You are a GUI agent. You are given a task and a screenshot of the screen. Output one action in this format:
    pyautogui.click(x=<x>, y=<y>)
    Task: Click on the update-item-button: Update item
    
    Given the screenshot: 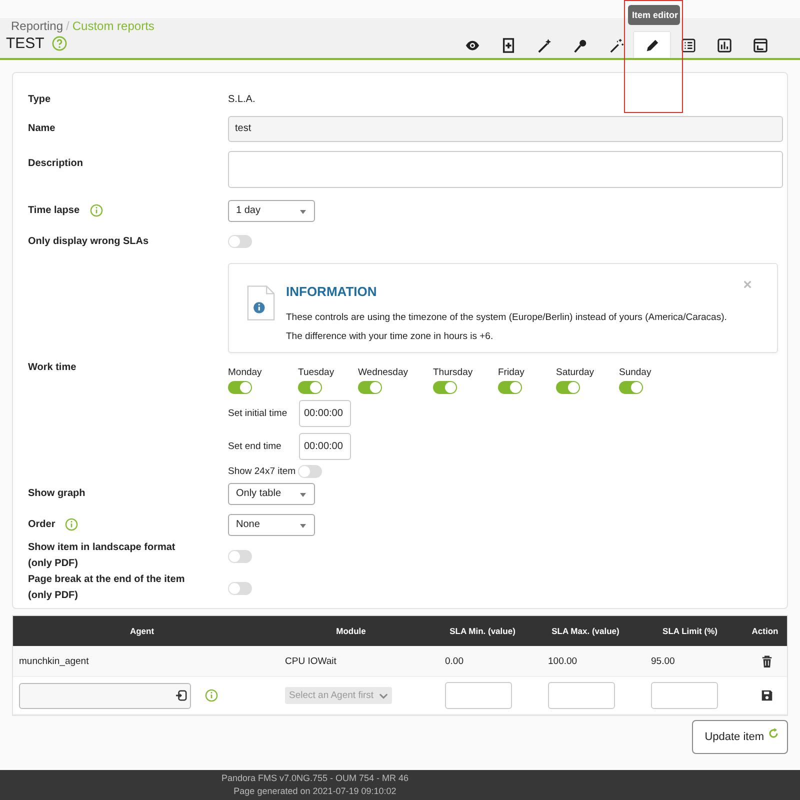 What is the action you would take?
    pyautogui.click(x=740, y=737)
    